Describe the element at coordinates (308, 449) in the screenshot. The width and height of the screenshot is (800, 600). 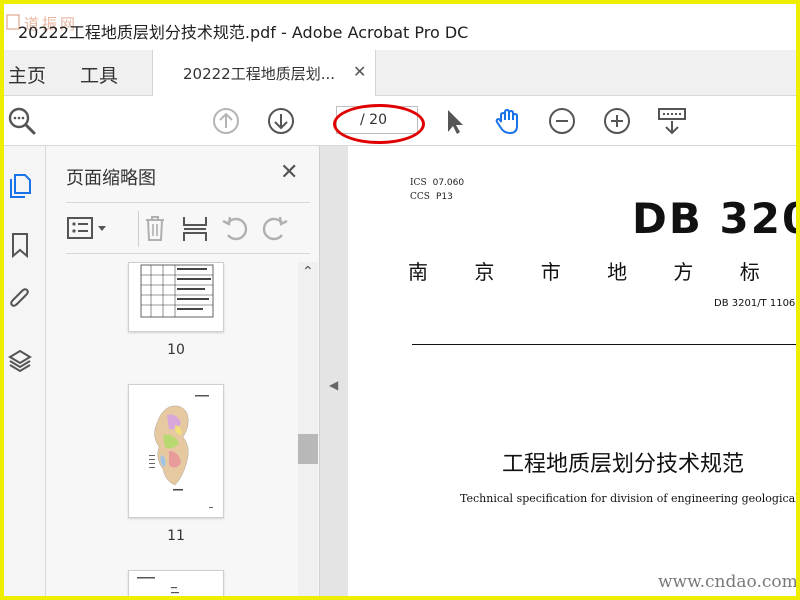
I see `scrollbar-thumb` at that location.